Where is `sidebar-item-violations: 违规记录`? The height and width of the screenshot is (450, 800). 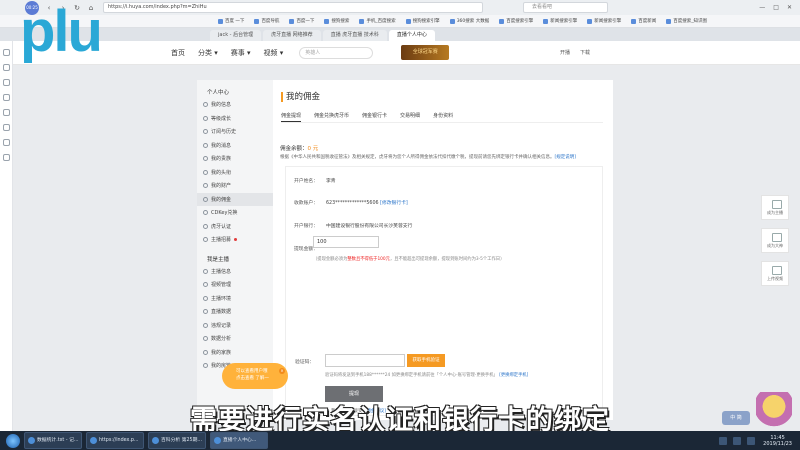
sidebar-item-violations: 违规记录 is located at coordinates (235, 326).